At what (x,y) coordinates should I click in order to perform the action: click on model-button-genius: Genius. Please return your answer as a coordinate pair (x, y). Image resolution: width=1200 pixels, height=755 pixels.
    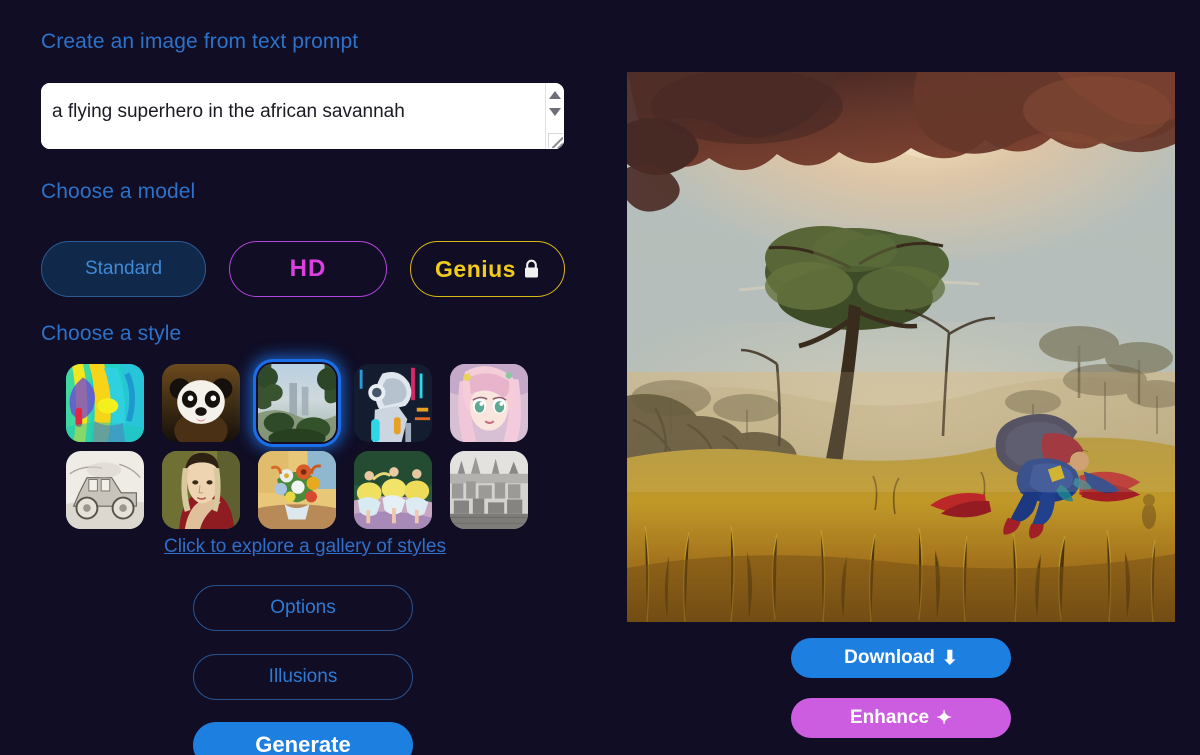
    Looking at the image, I should click on (487, 269).